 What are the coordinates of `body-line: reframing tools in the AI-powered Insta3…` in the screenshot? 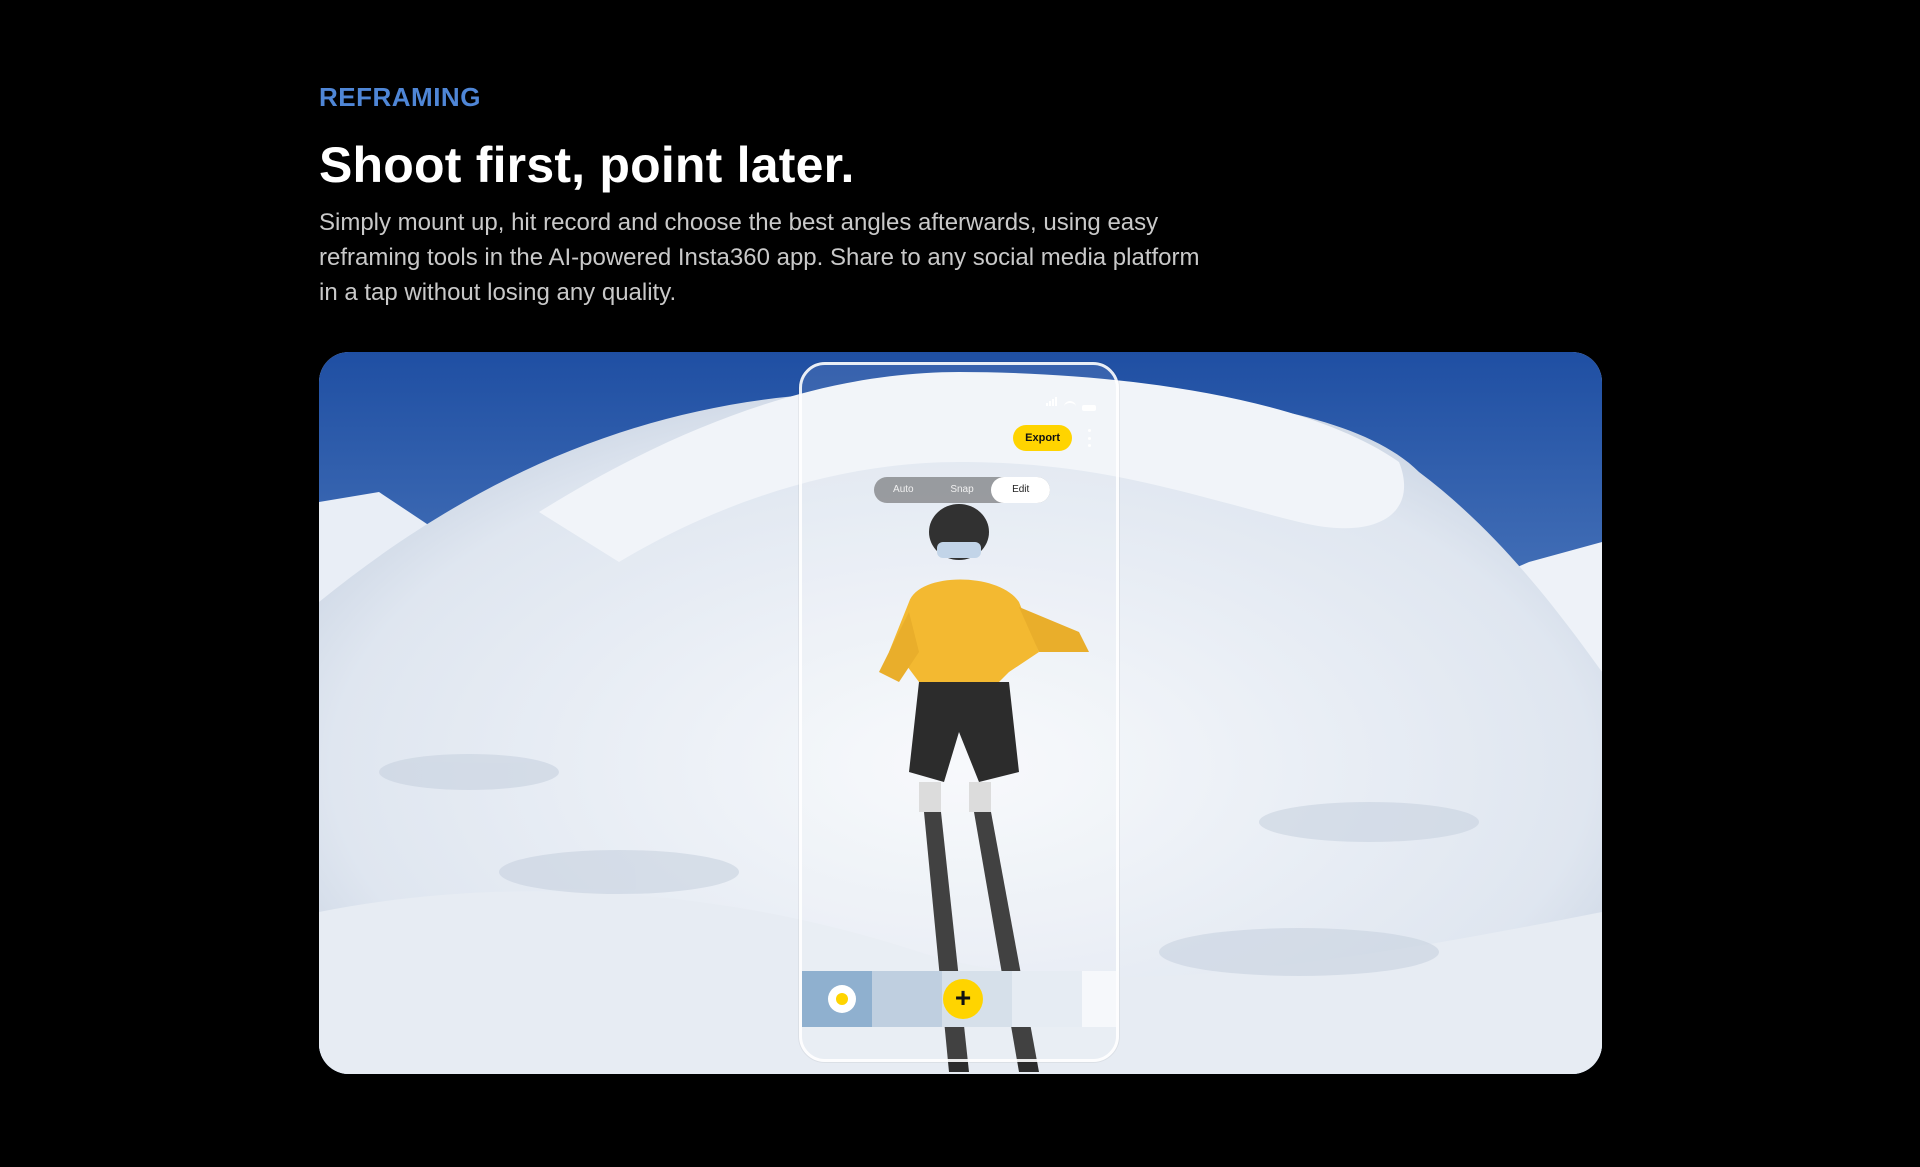 It's located at (759, 257).